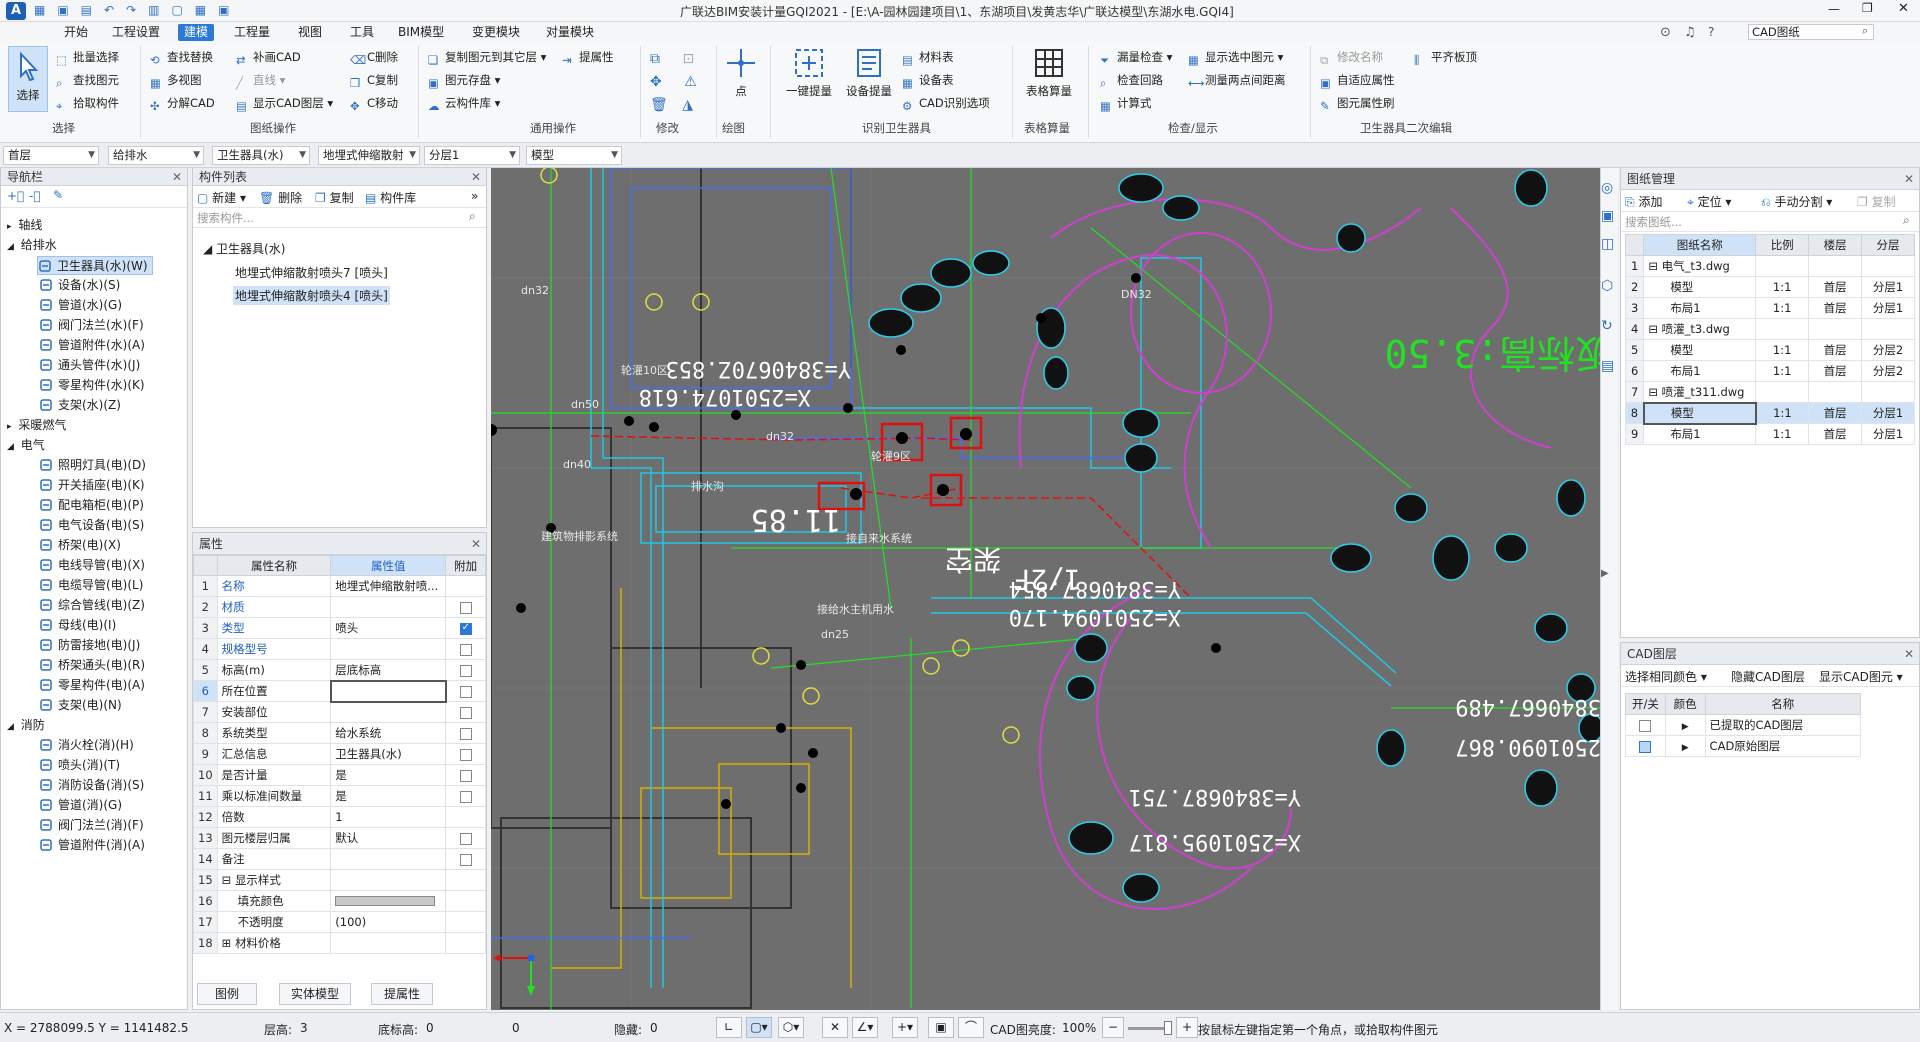 This screenshot has width=1920, height=1042. Describe the element at coordinates (1709, 201) in the screenshot. I see `locate-button: ⌖ 定位 ▾` at that location.